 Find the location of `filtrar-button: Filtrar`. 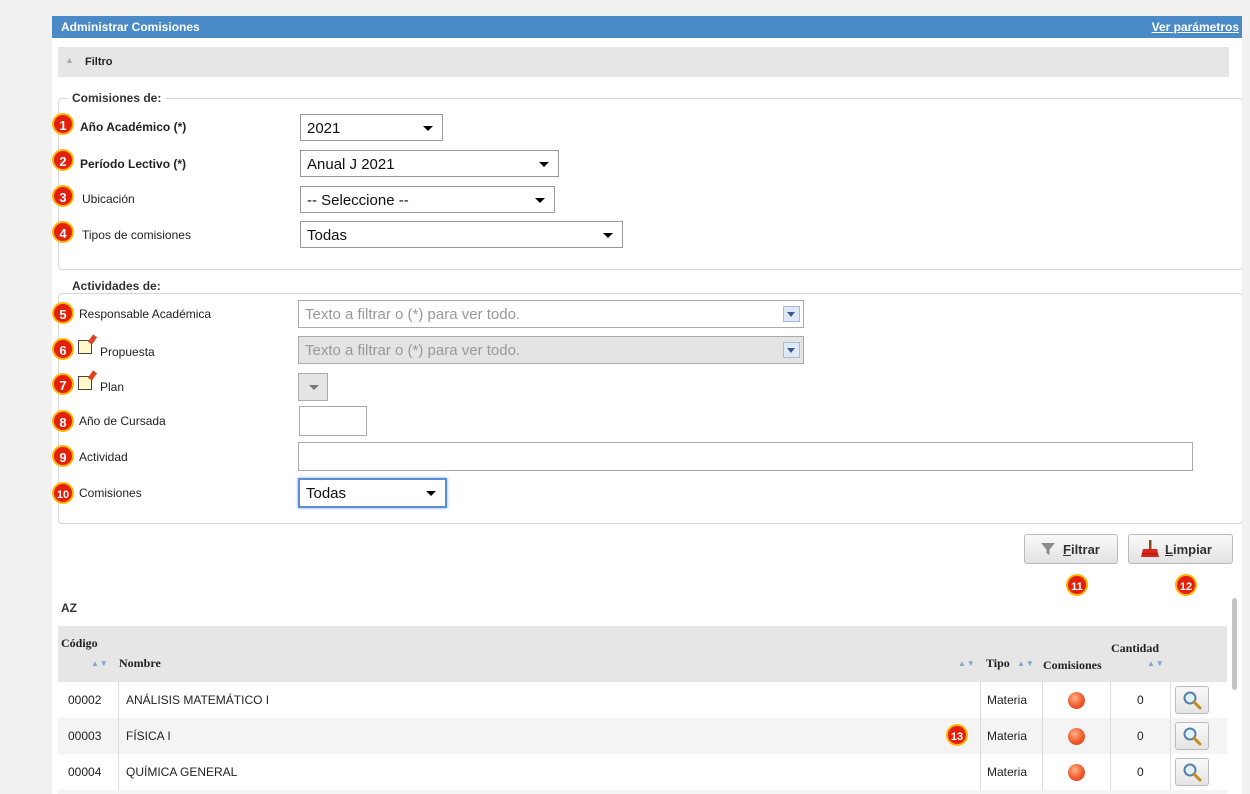

filtrar-button: Filtrar is located at coordinates (1071, 549).